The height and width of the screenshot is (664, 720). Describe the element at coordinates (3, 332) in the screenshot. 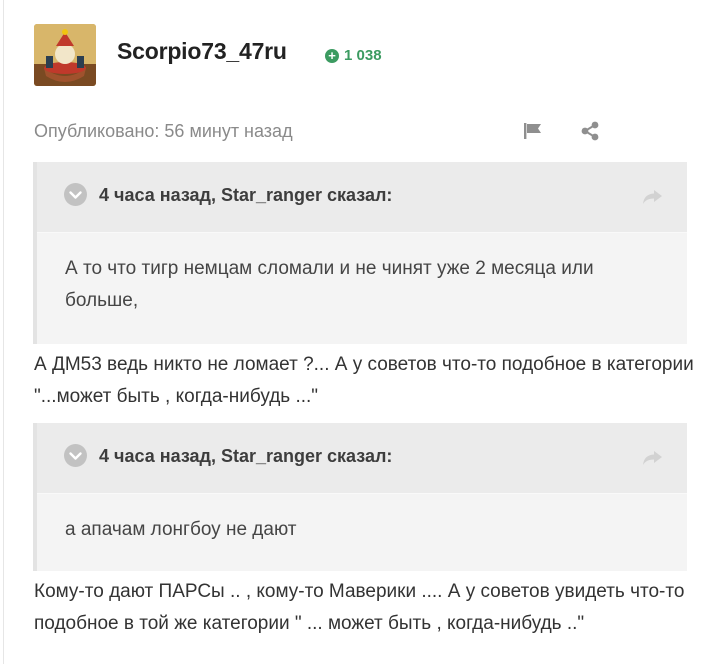

I see `content-border` at that location.